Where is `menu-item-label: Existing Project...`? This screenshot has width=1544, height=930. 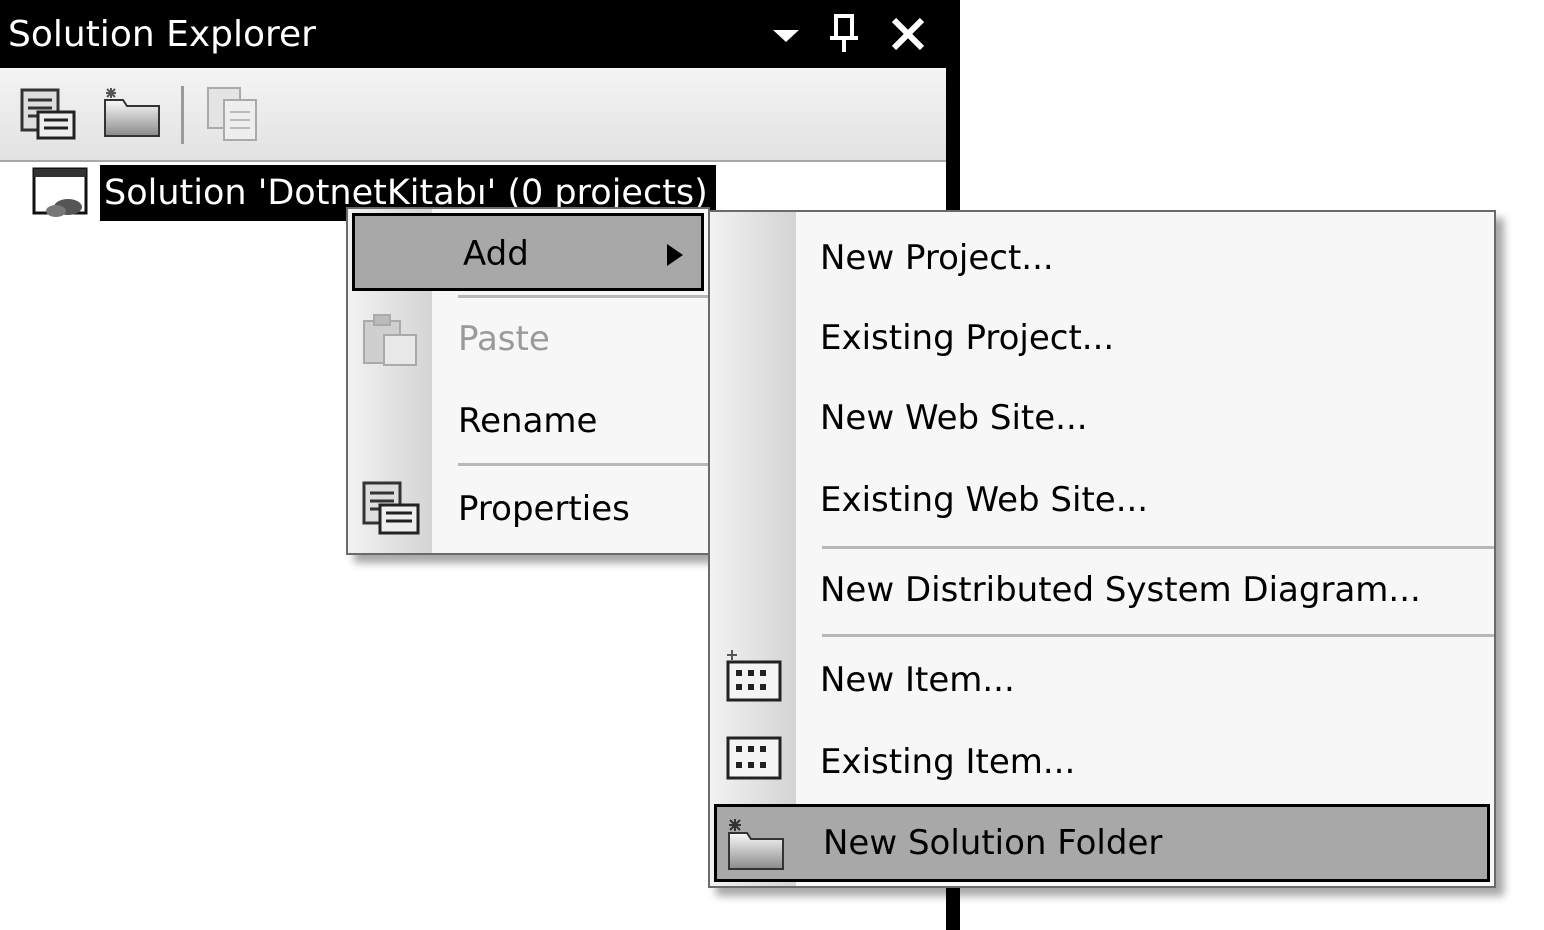 menu-item-label: Existing Project... is located at coordinates (967, 338).